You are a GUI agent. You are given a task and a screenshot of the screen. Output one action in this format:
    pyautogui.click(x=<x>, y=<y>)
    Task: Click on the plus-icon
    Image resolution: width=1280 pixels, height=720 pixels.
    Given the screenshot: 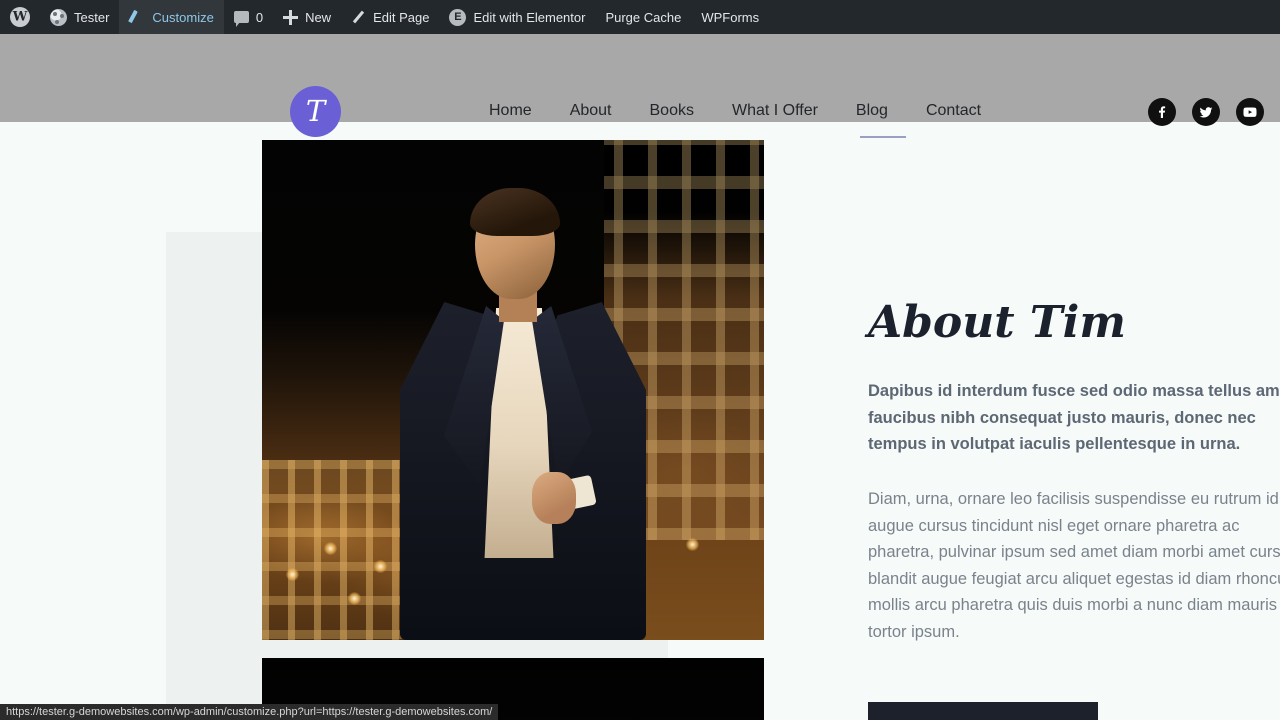 What is the action you would take?
    pyautogui.click(x=291, y=17)
    